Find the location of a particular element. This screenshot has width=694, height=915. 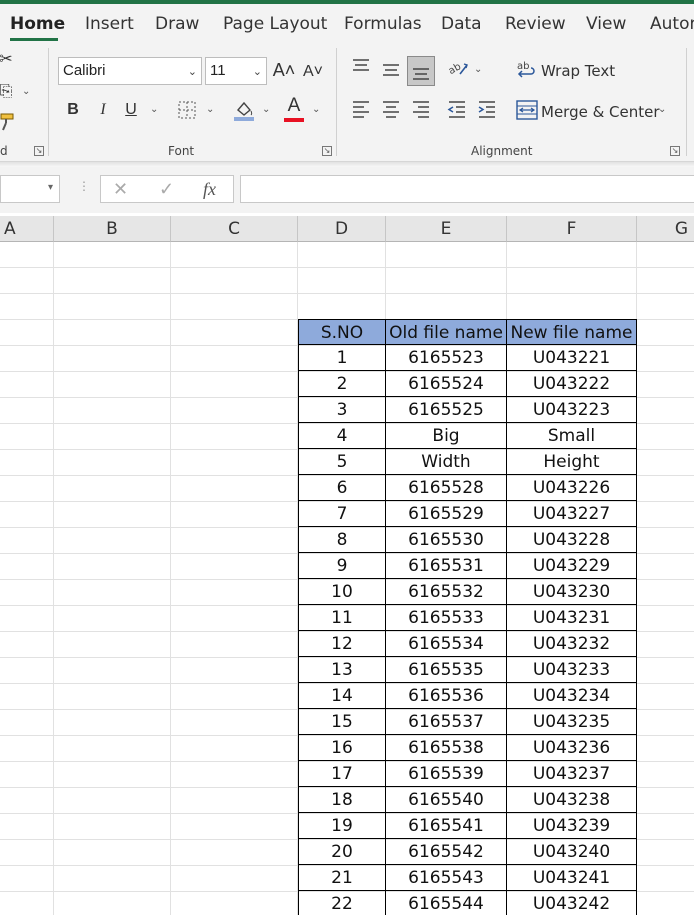

tab-view: View is located at coordinates (606, 24).